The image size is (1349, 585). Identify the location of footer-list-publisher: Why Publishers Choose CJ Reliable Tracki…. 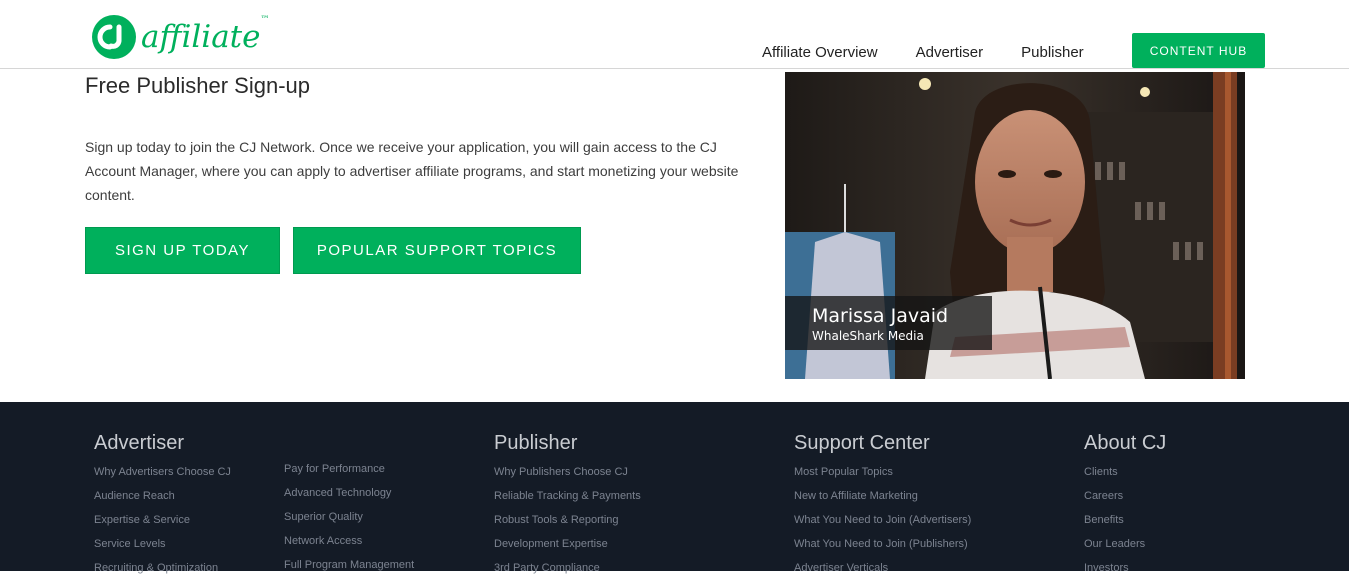
(567, 525).